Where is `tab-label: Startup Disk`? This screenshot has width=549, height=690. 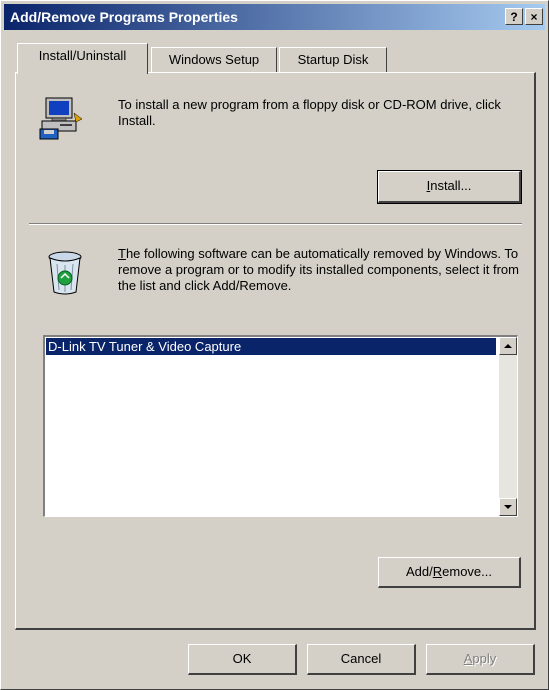 tab-label: Startup Disk is located at coordinates (333, 59).